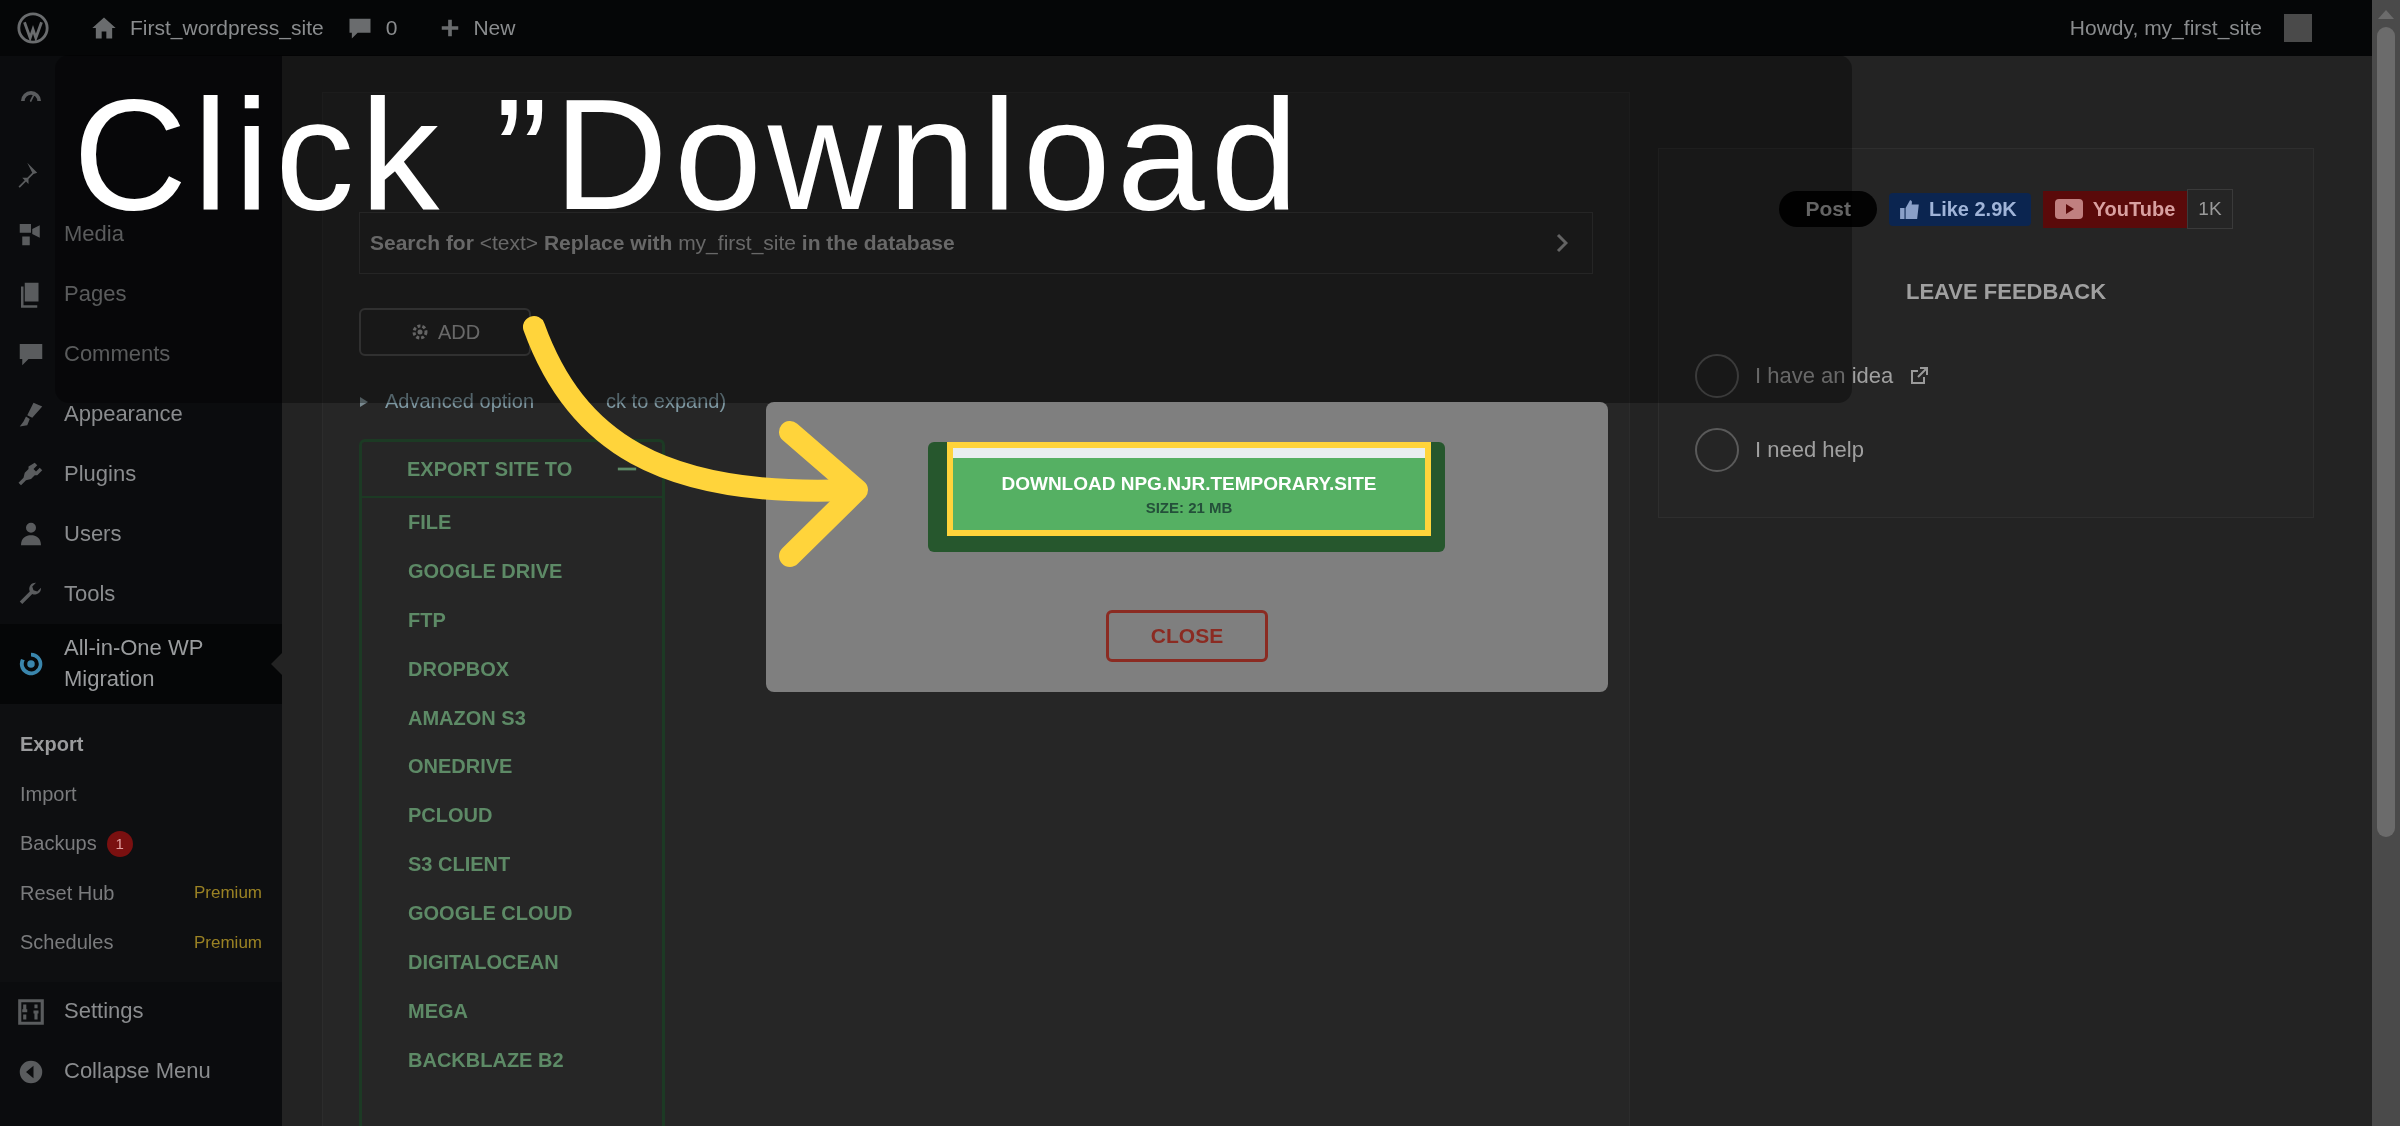  Describe the element at coordinates (512, 718) in the screenshot. I see `export-option: AMAZON S3` at that location.